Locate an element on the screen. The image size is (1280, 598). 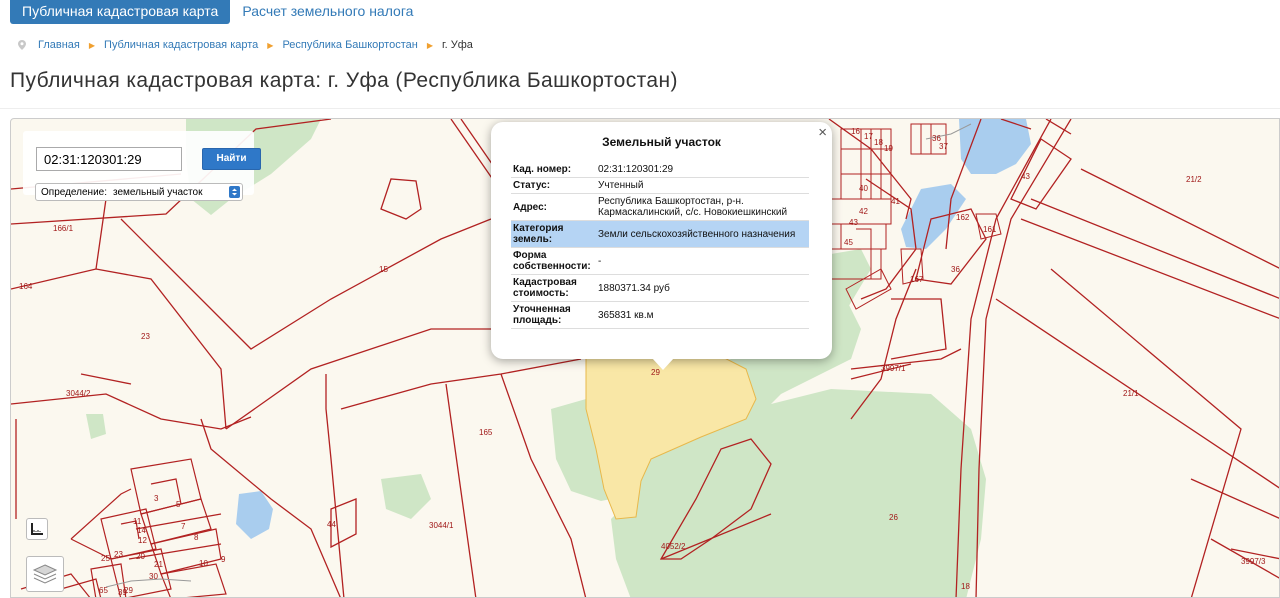
search-panel: Найти Определение: земельный участок is located at coordinates (142, 166).